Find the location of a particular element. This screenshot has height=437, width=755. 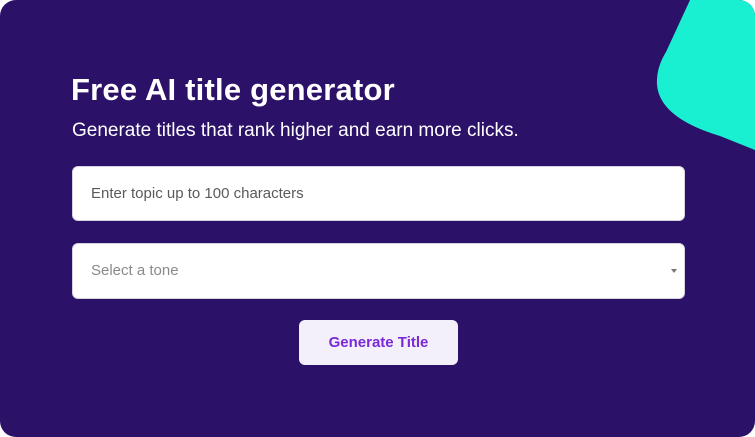

tone-select: Select a tone is located at coordinates (378, 271).